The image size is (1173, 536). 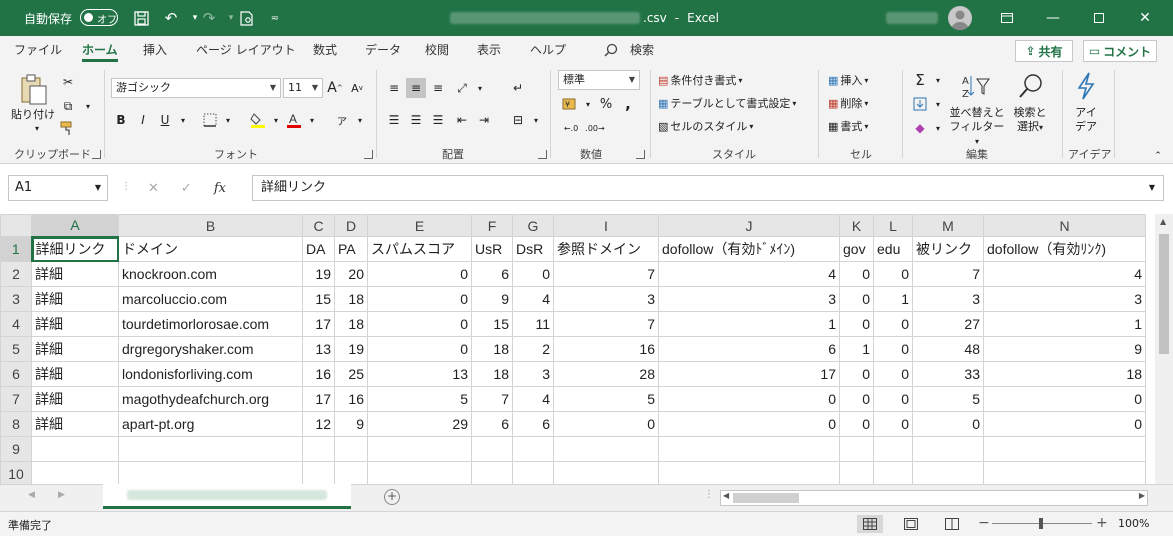 I want to click on merge-center-icon: ⊟, so click(x=518, y=120).